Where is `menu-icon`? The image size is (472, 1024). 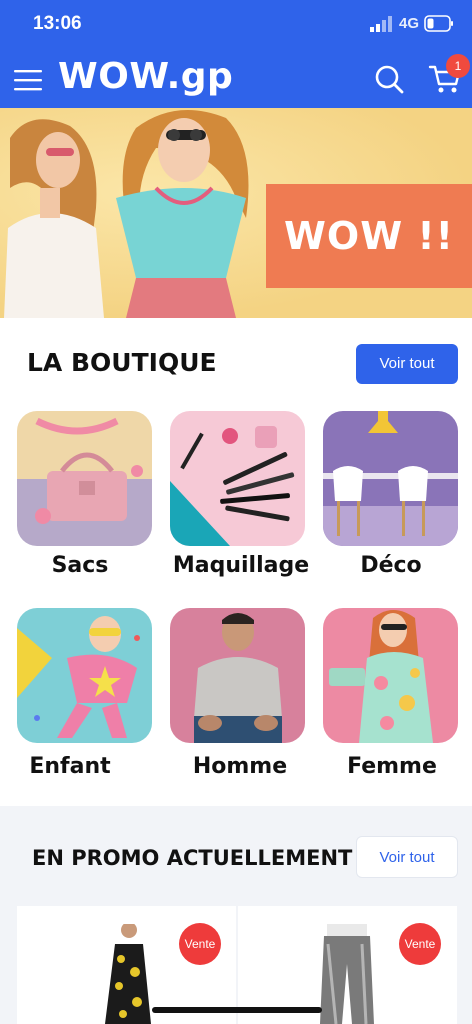
menu-icon is located at coordinates (28, 80).